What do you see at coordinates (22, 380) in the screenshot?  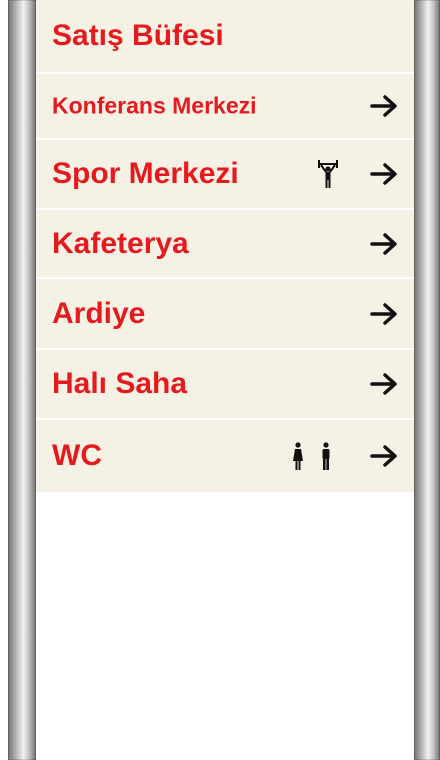 I see `sign-post-left` at bounding box center [22, 380].